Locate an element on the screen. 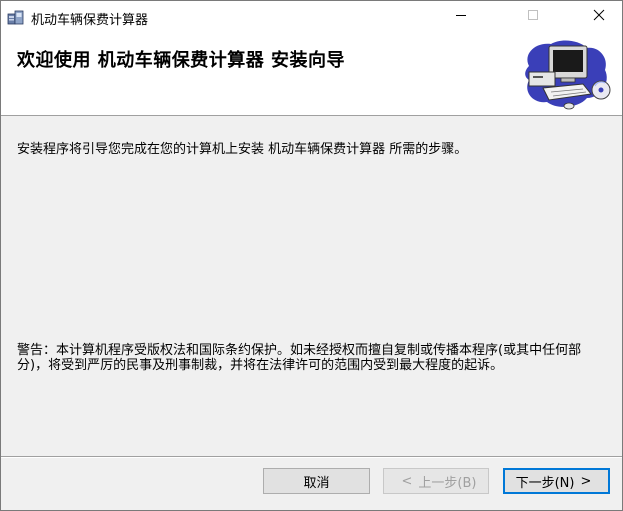 This screenshot has width=623, height=511. window-title: 机动车辆保费计算器 is located at coordinates (90, 20).